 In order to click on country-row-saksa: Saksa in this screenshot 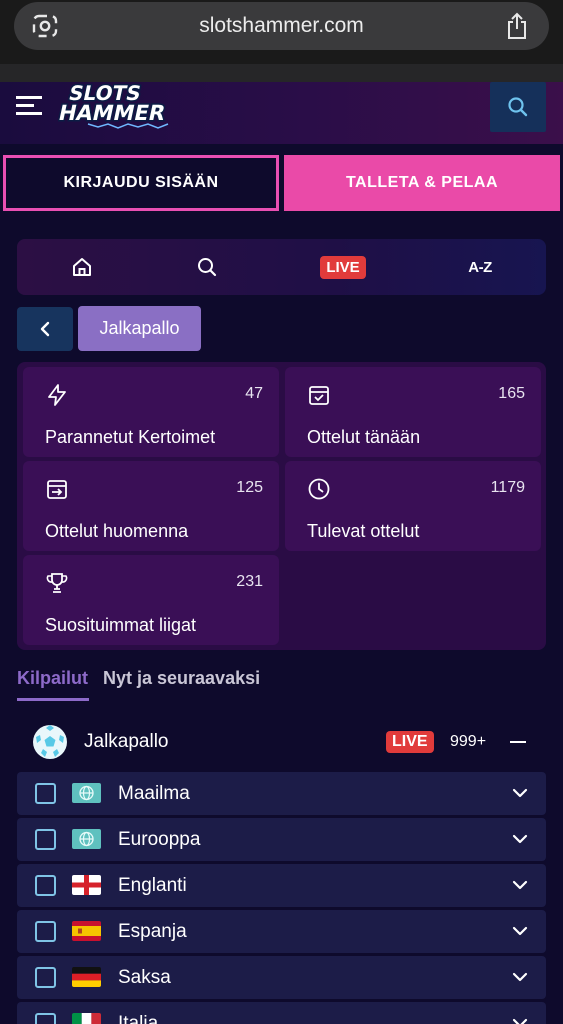, I will do `click(281, 977)`.